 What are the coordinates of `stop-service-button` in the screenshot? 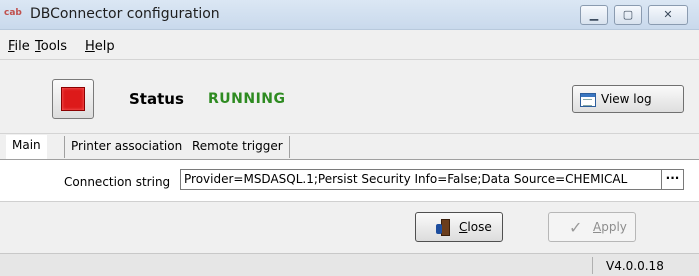 It's located at (73, 99).